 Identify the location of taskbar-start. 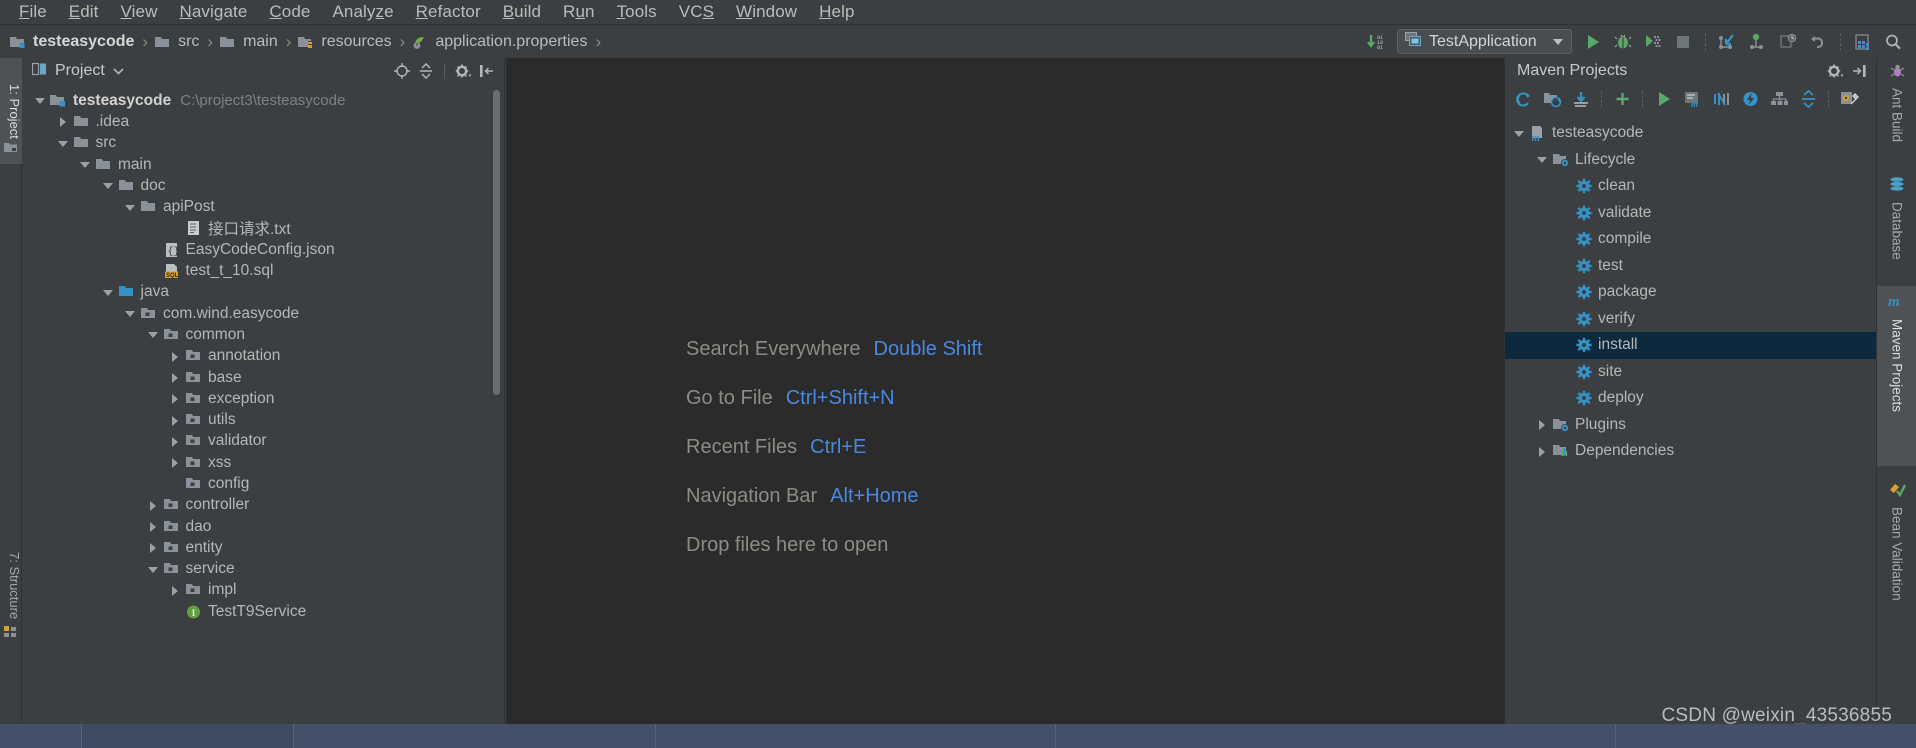
(41, 736).